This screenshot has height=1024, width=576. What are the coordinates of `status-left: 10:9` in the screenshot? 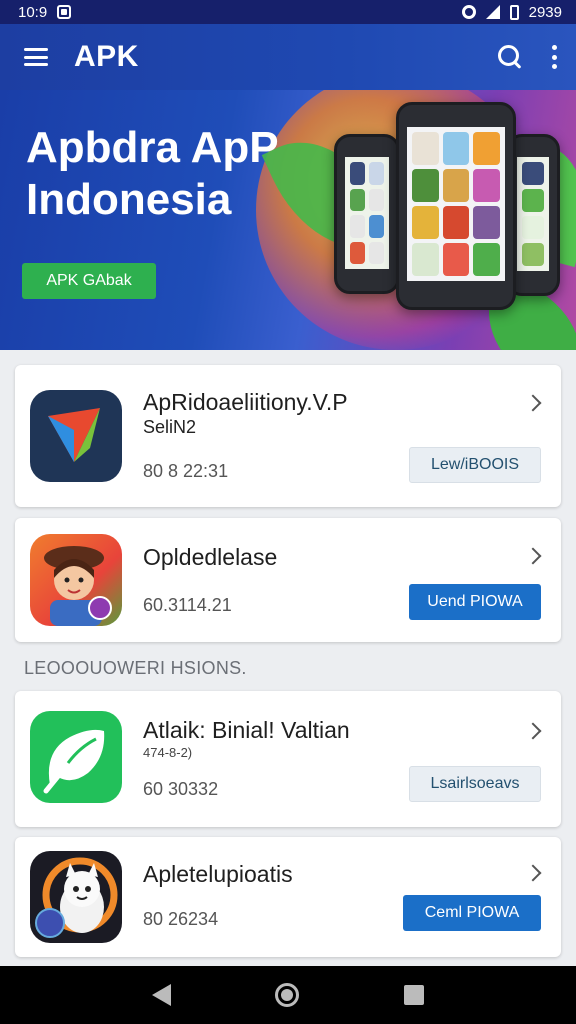 It's located at (45, 12).